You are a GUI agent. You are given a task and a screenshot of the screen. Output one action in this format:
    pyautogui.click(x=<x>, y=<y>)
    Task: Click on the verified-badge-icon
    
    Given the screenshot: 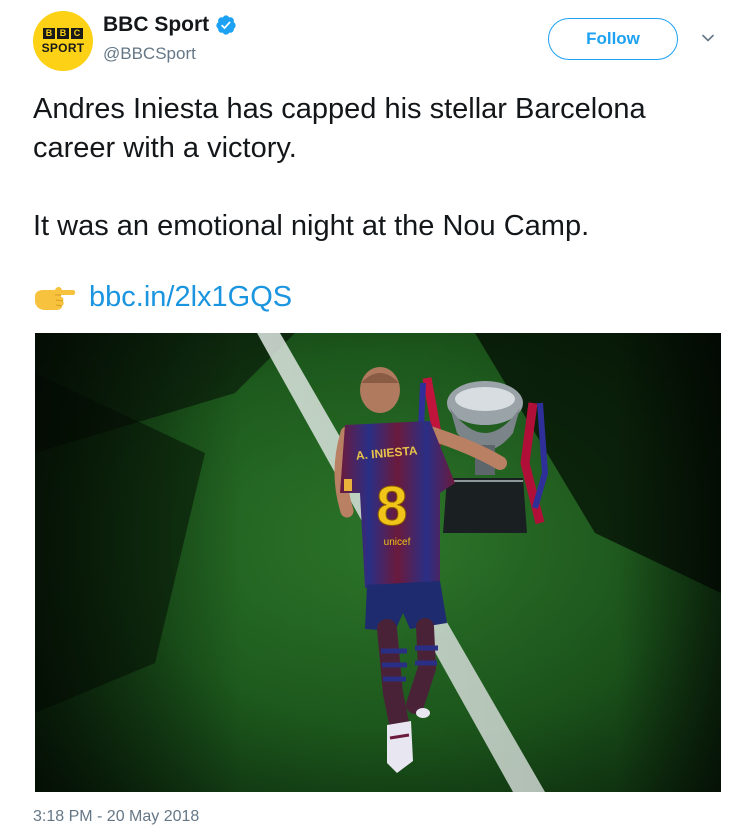 What is the action you would take?
    pyautogui.click(x=226, y=25)
    